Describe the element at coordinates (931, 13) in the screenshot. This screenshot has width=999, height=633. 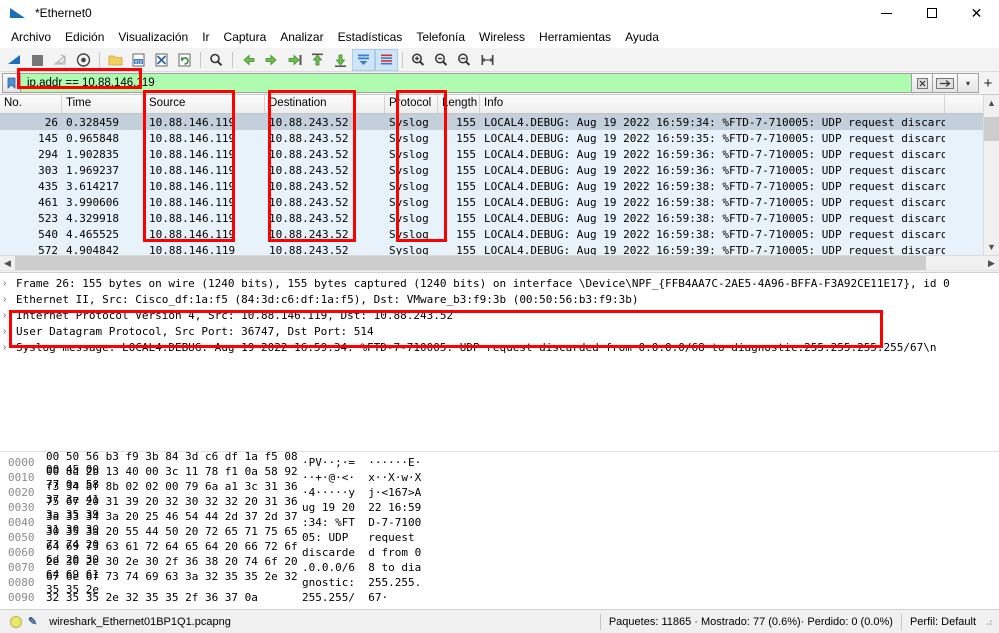
I see `maximize-button` at that location.